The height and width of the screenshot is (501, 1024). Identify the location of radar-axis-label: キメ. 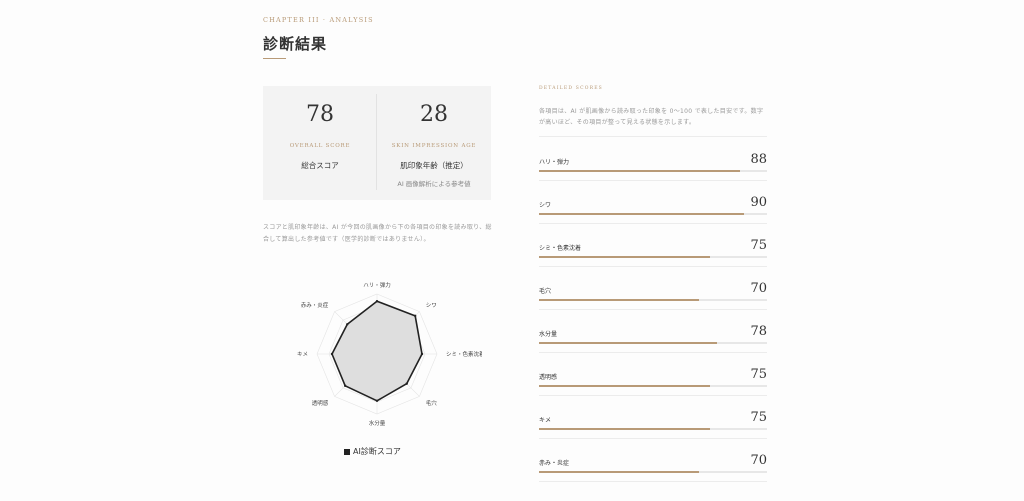
(302, 355).